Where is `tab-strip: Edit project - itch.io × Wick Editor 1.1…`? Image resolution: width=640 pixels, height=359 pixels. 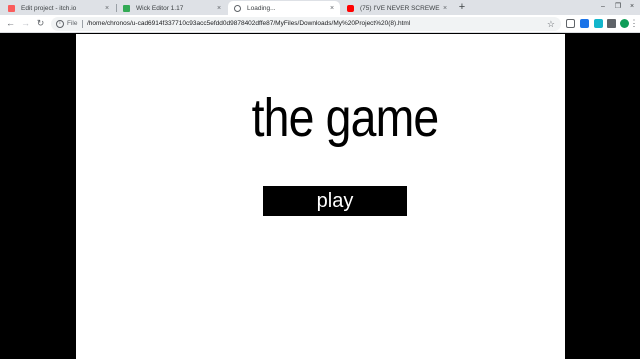
tab-strip: Edit project - itch.io × Wick Editor 1.1… is located at coordinates (320, 7).